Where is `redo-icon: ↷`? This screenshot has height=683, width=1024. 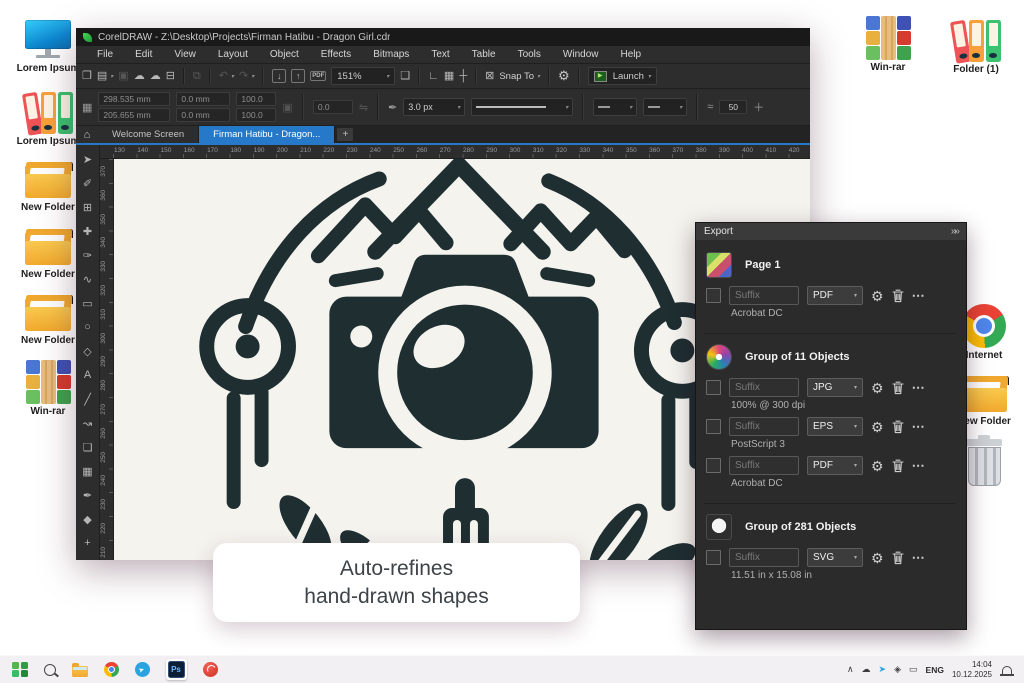
redo-icon: ↷ is located at coordinates (243, 76).